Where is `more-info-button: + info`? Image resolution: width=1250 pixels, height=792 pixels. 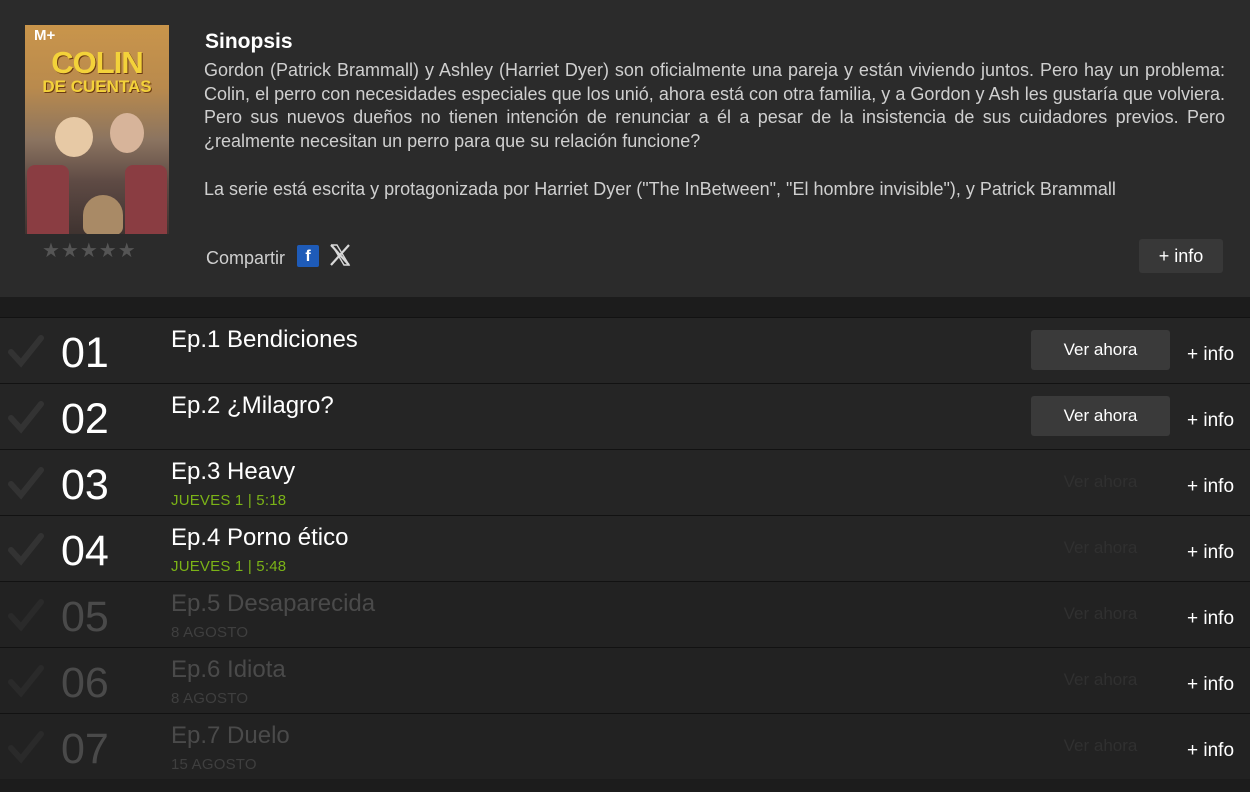 more-info-button: + info is located at coordinates (1181, 256).